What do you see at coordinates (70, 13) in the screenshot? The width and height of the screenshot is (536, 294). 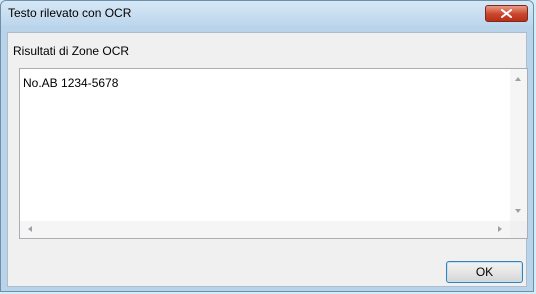 I see `window-title: Testo rilevato con OCR` at bounding box center [70, 13].